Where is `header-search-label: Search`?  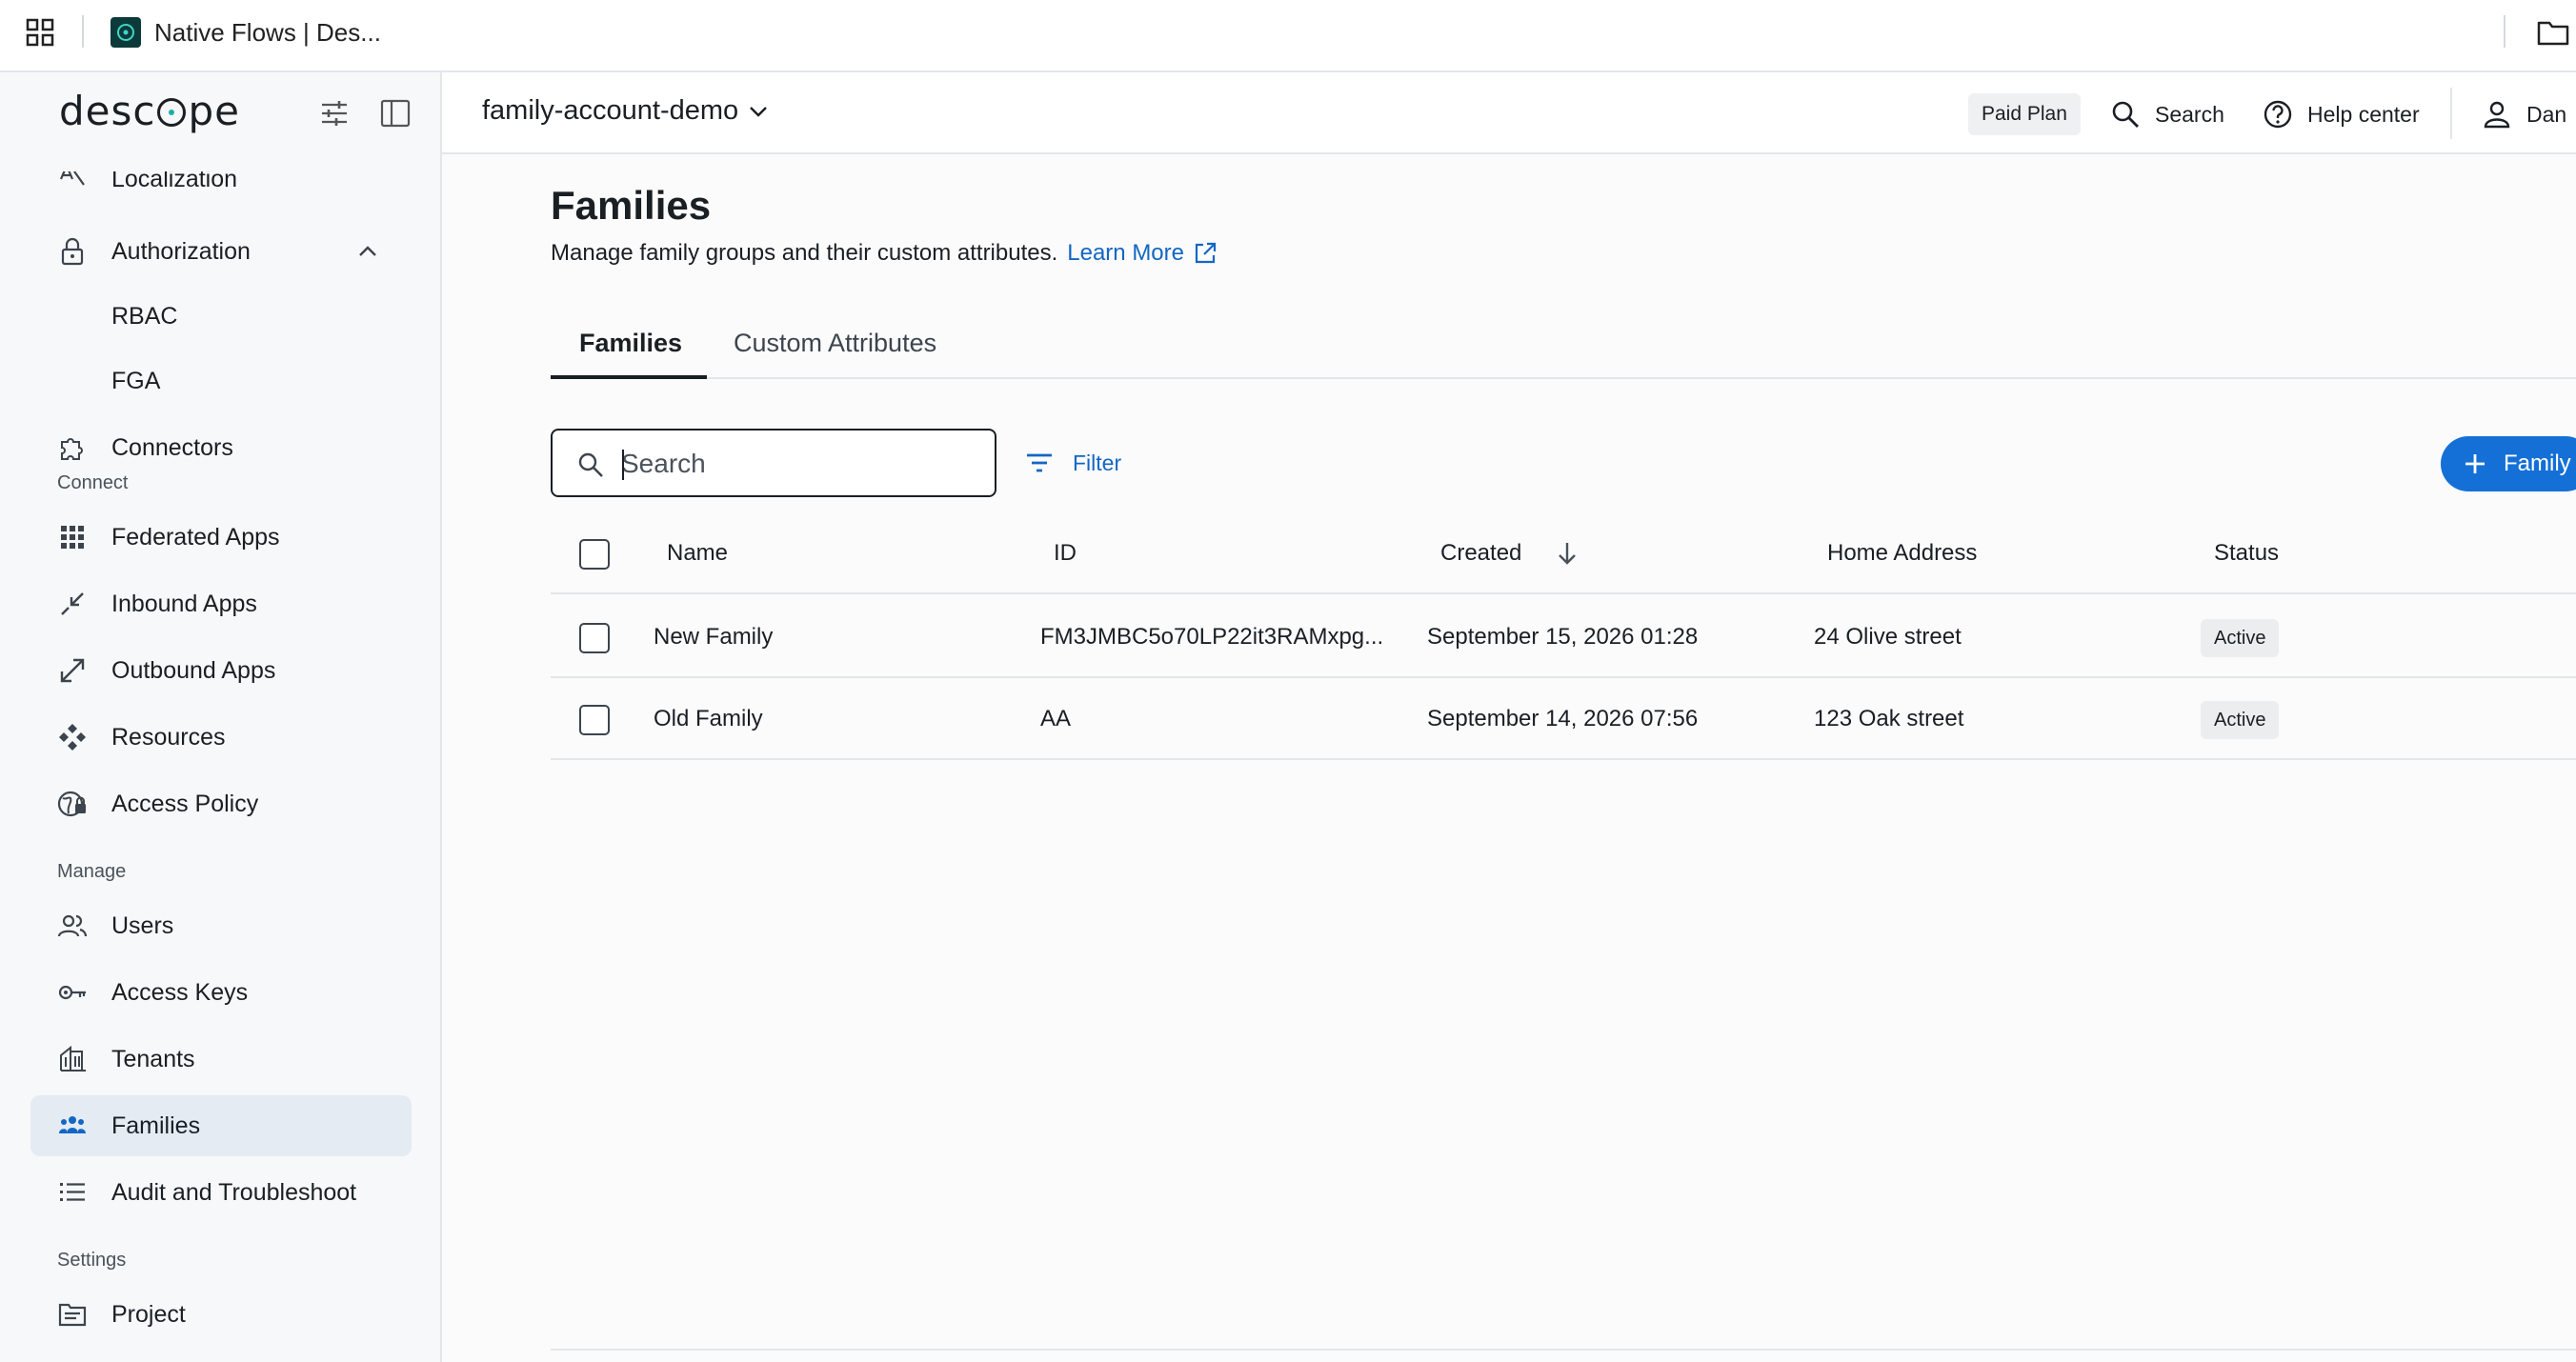 header-search-label: Search is located at coordinates (2189, 114).